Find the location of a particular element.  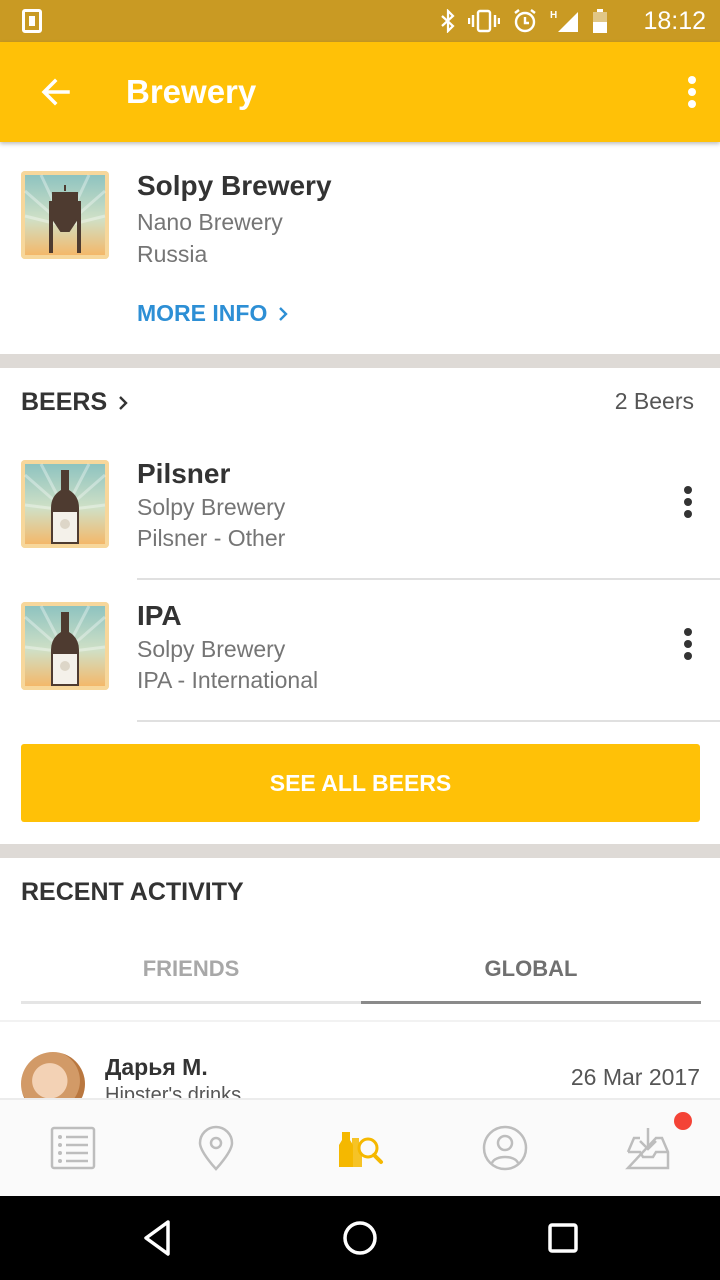

tab-global: GLOBAL is located at coordinates (531, 970).